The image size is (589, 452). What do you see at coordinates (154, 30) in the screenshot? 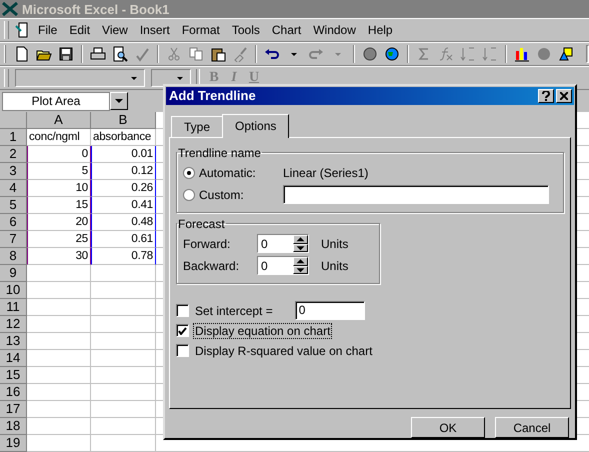
I see `menu-item: Insert` at bounding box center [154, 30].